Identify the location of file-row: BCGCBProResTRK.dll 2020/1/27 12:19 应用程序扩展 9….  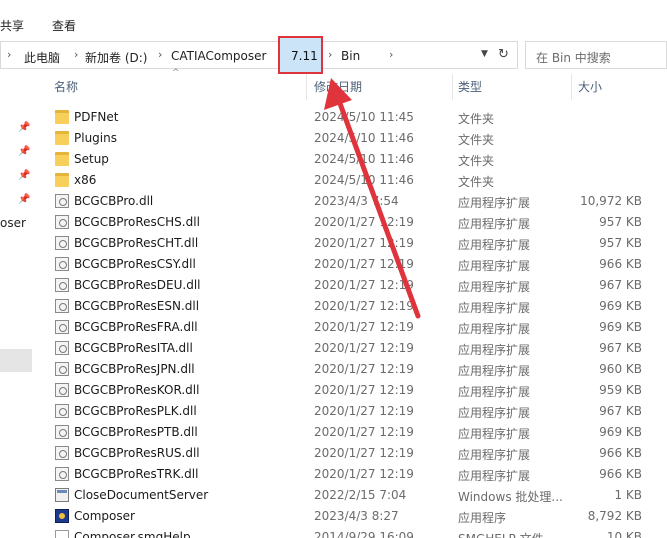
(350, 474).